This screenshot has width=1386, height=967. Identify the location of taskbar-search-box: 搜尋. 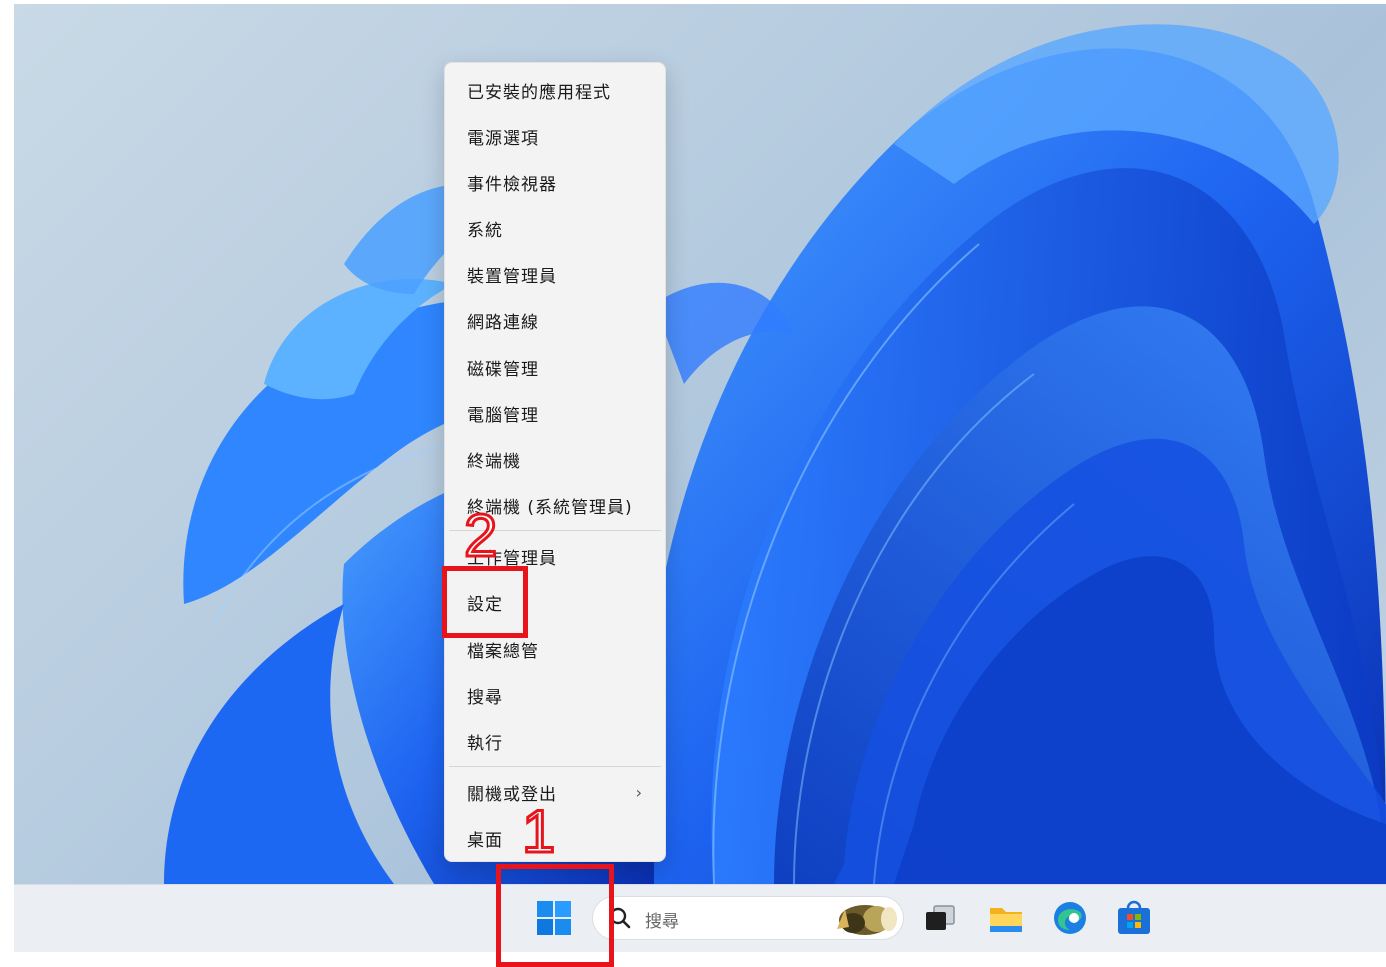
(748, 918).